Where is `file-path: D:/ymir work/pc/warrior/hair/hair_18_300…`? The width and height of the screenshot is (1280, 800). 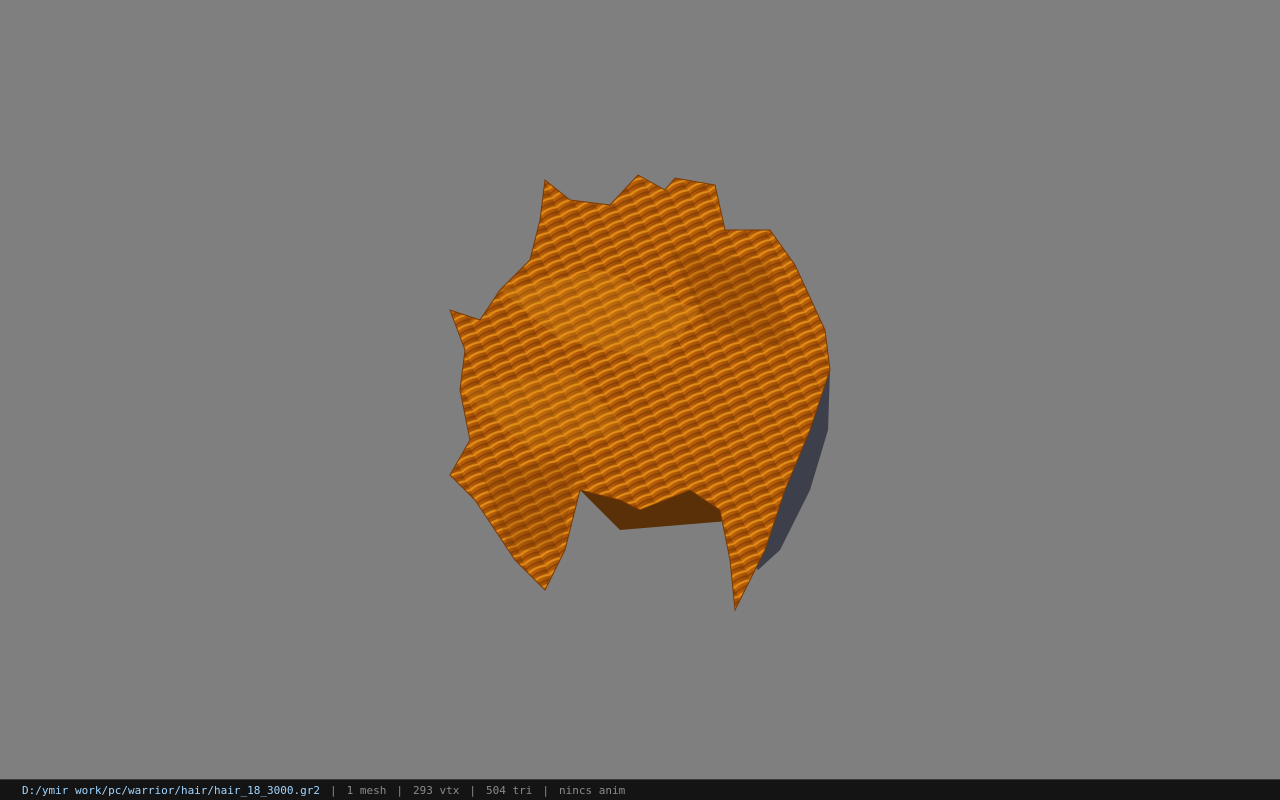
file-path: D:/ymir work/pc/warrior/hair/hair_18_300… is located at coordinates (171, 790).